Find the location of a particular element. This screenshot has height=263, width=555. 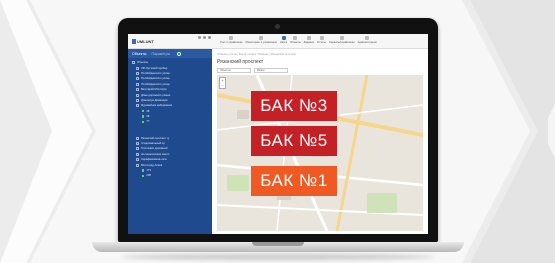

menu-item-objects: Объекты is located at coordinates (295, 40).